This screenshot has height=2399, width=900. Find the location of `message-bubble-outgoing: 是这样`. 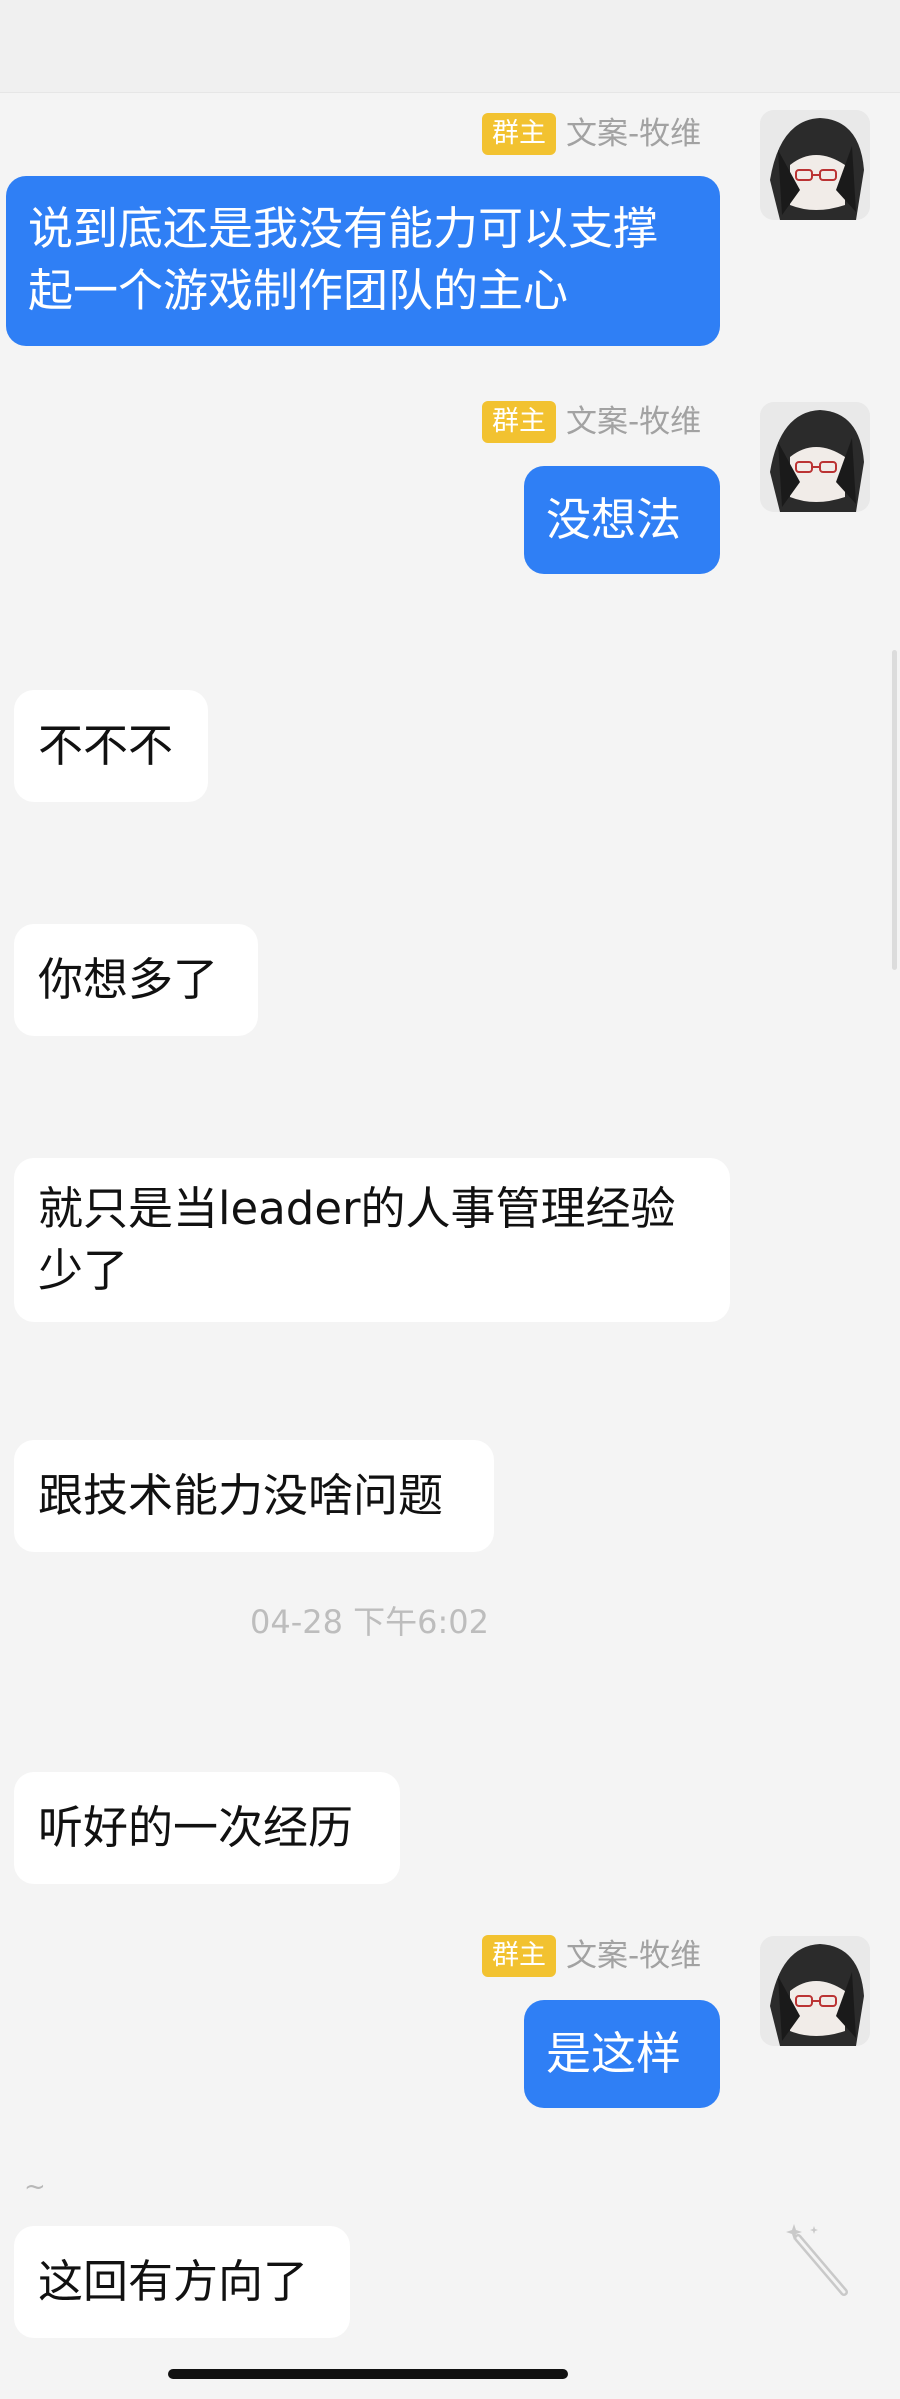

message-bubble-outgoing: 是这样 is located at coordinates (622, 2054).